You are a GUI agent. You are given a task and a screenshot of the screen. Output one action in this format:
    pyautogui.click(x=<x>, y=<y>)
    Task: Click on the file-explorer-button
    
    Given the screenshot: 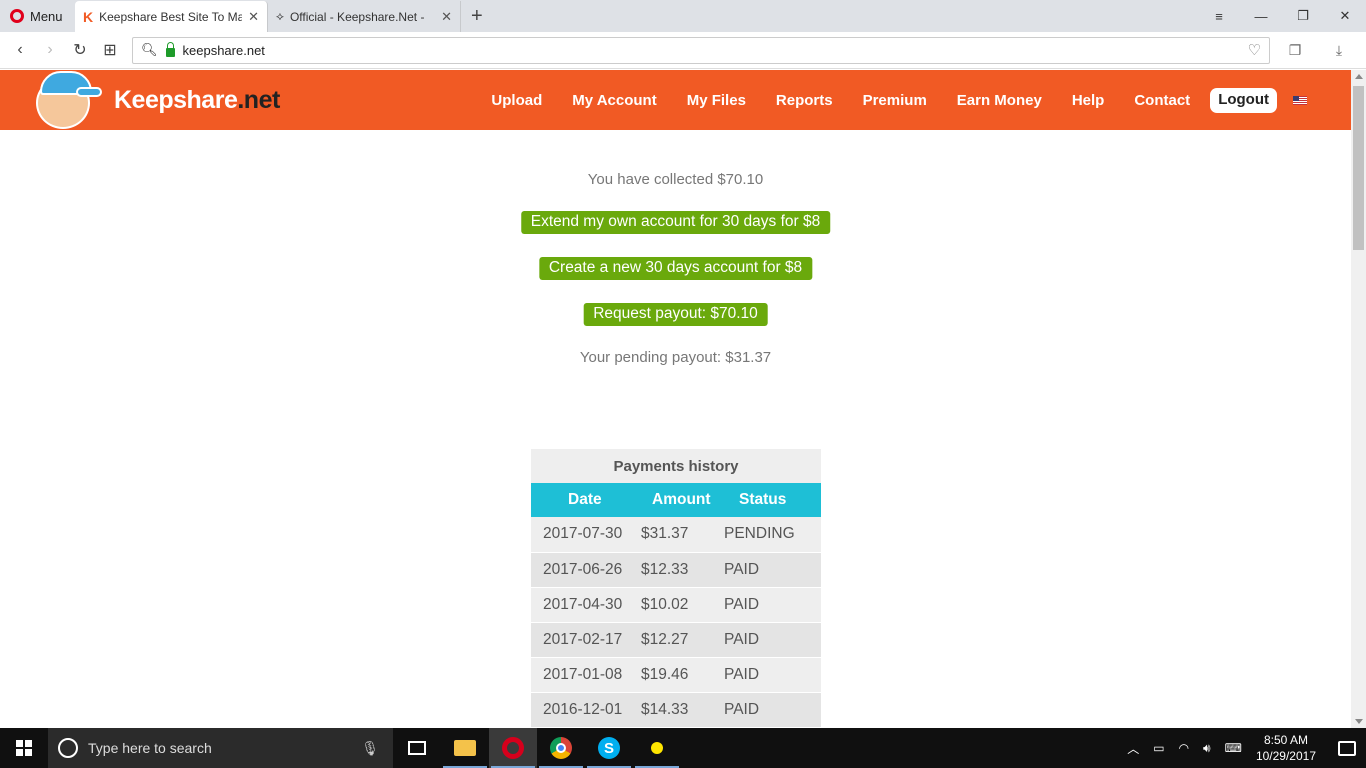 What is the action you would take?
    pyautogui.click(x=465, y=748)
    